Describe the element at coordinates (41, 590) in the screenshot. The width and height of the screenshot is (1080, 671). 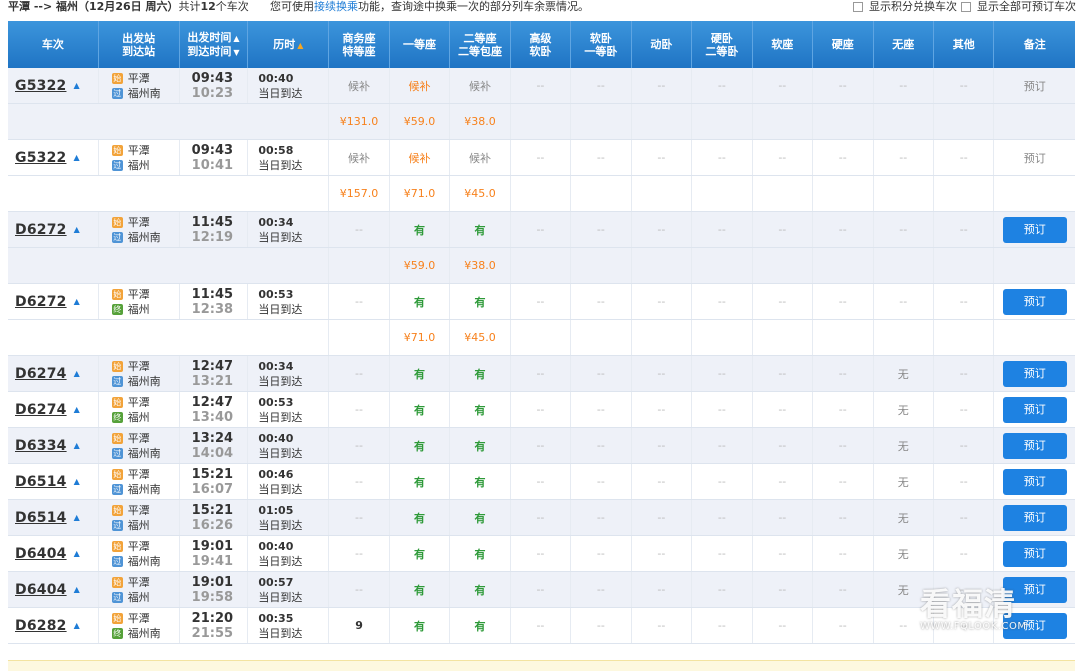
I see `train-code-link: D6404` at that location.